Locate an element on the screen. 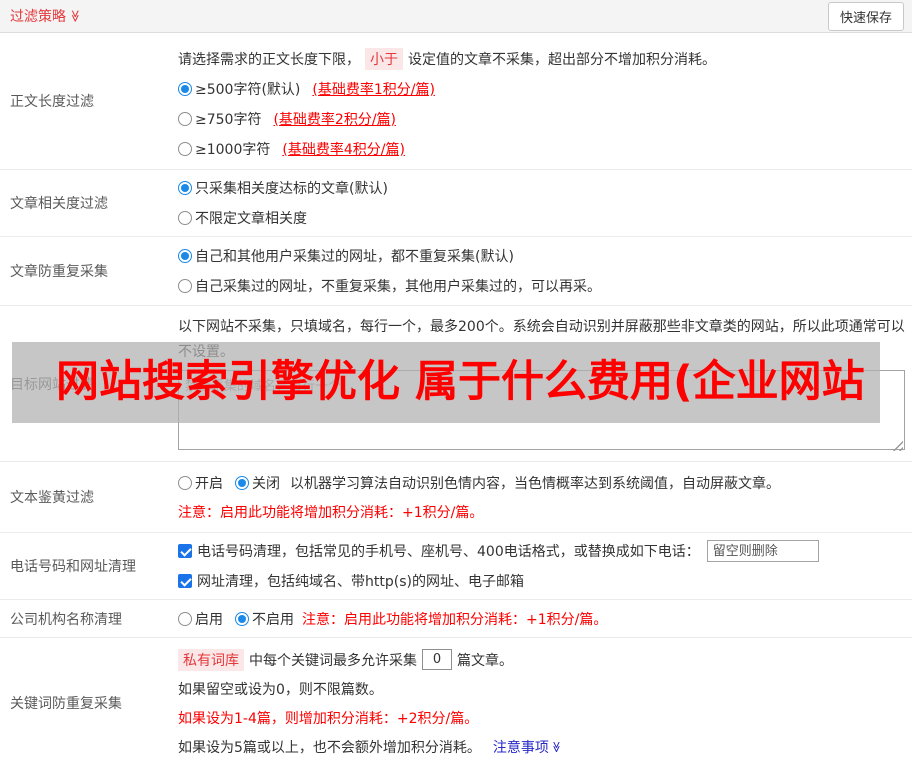  radio-company-on: 启用 is located at coordinates (200, 619).